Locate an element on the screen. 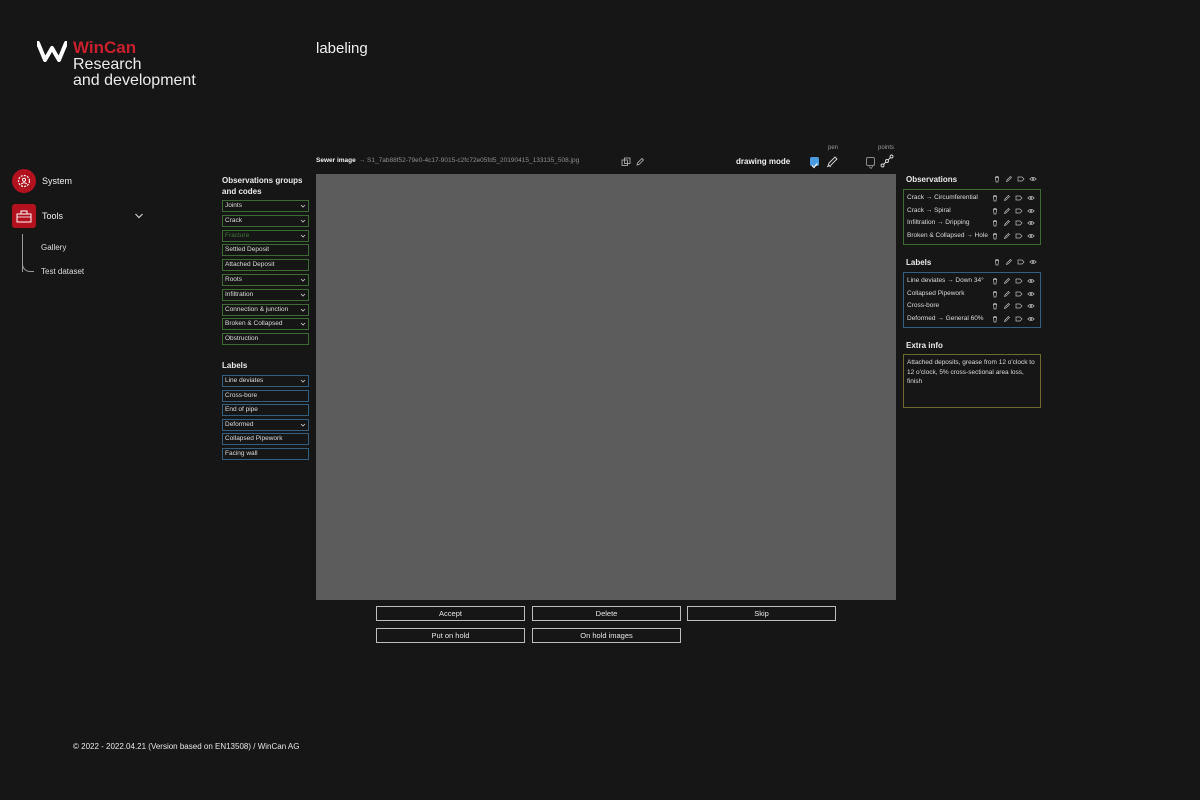  list-item: Deformed → General 60% is located at coordinates (972, 319).